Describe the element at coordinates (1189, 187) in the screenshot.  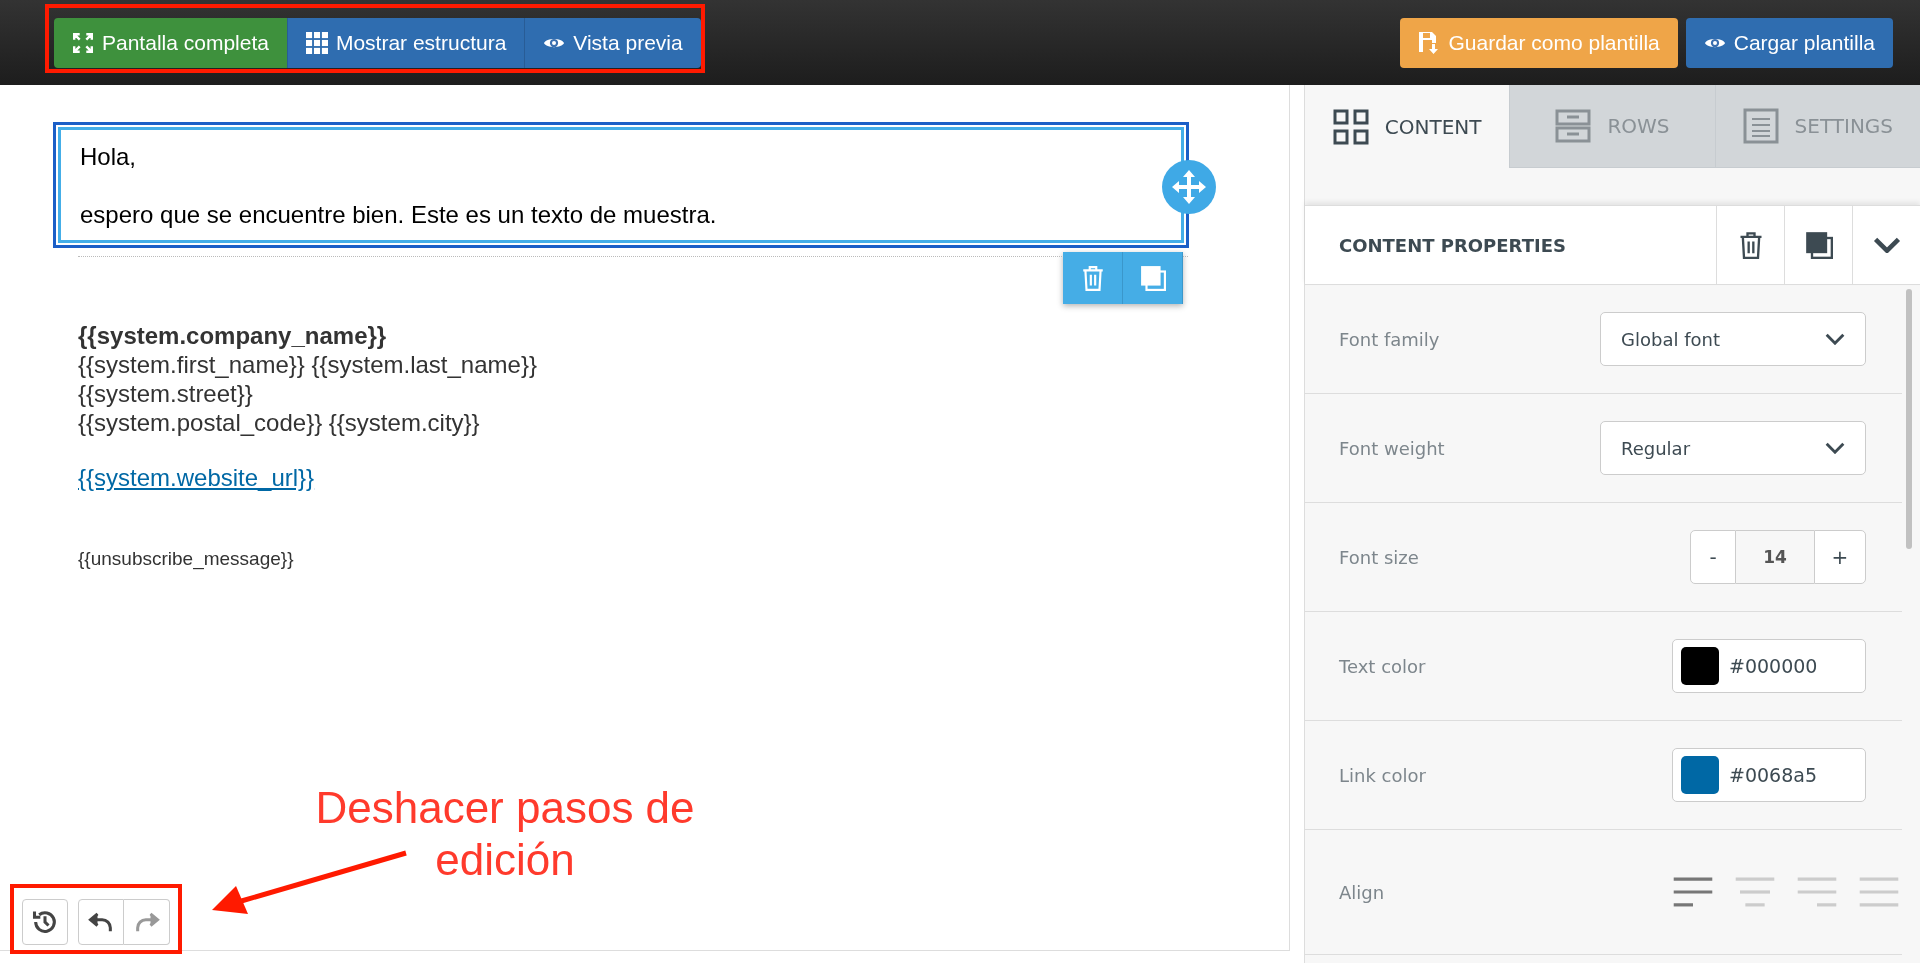
I see `move-handle-icon` at that location.